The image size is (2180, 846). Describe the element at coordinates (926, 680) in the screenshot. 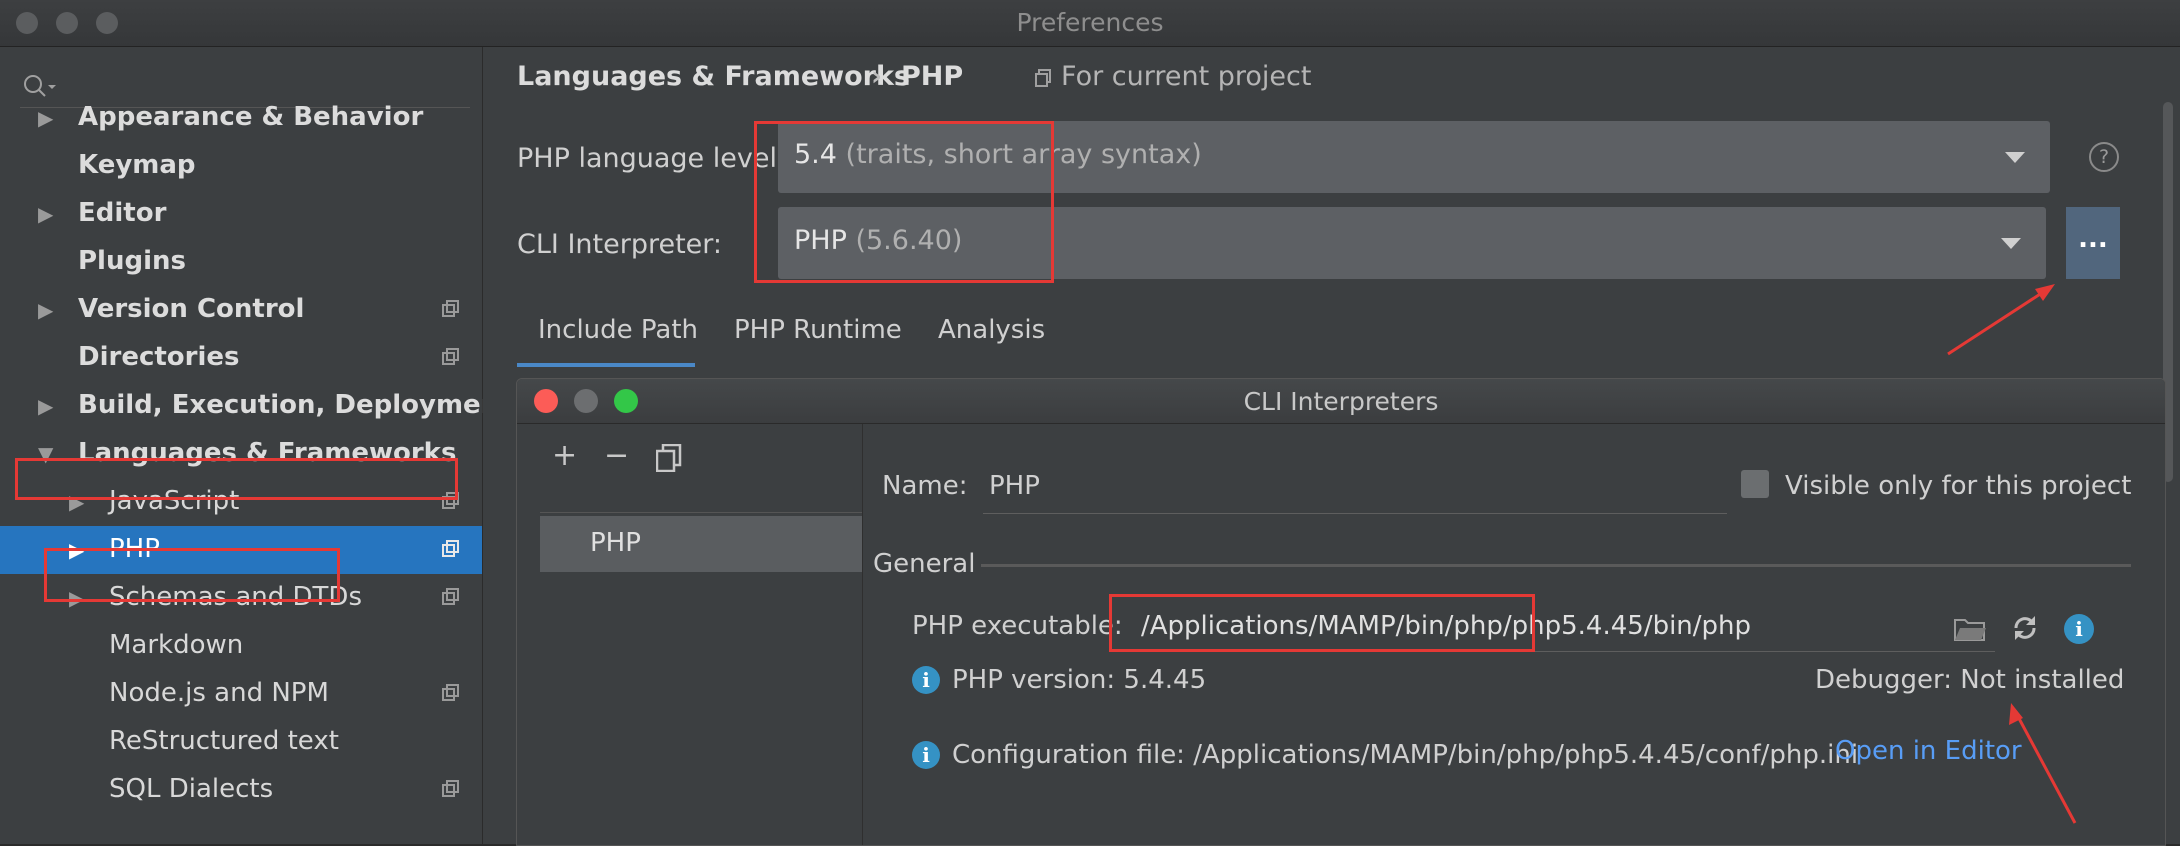

I see `php-version-info-icon: i` at that location.